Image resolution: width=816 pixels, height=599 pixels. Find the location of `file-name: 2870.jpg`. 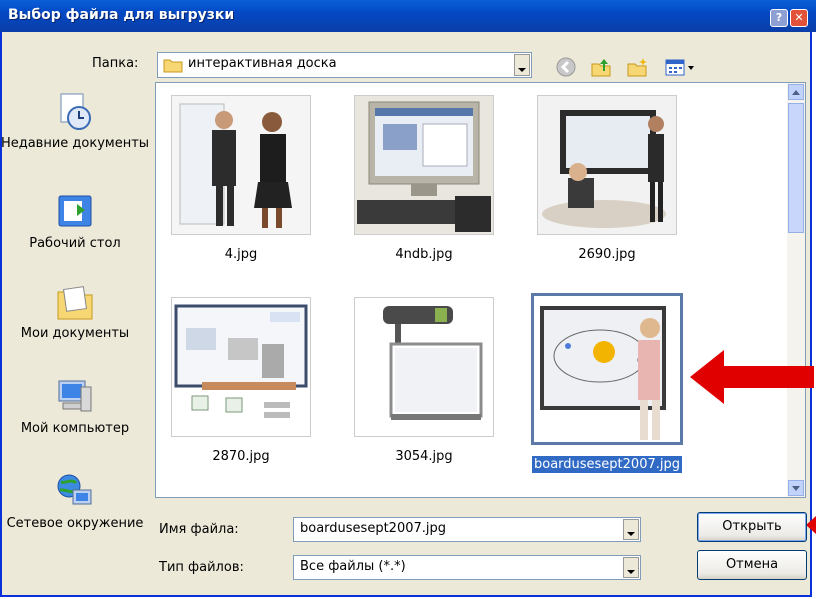

file-name: 2870.jpg is located at coordinates (241, 456).